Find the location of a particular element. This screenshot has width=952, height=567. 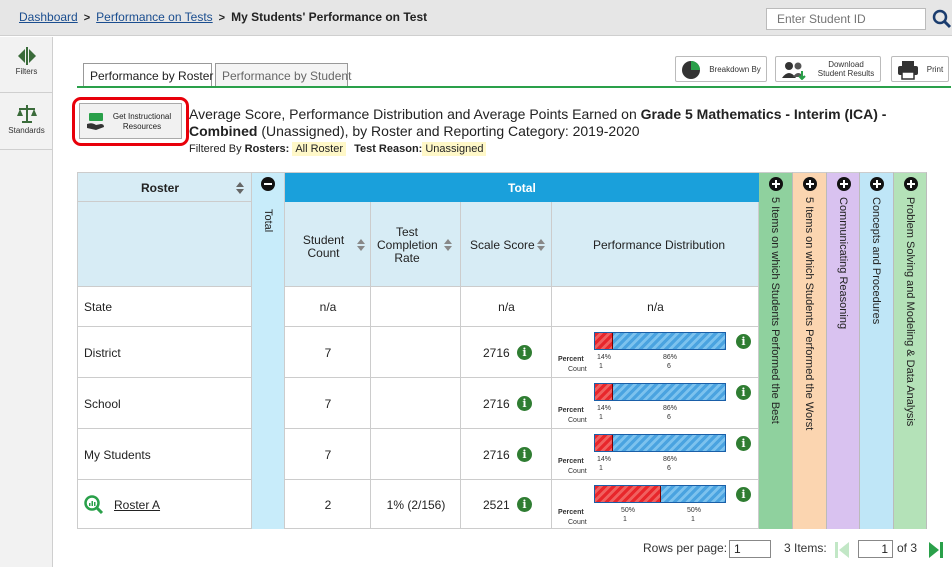

total-header-label: Total is located at coordinates (522, 188).